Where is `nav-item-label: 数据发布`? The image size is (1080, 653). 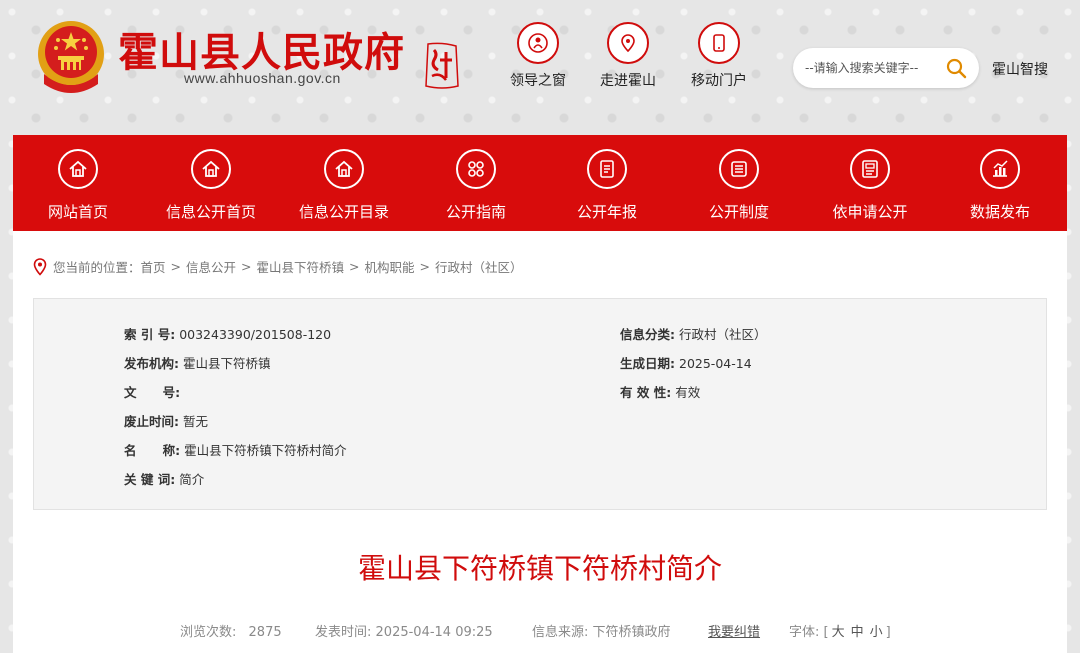 nav-item-label: 数据发布 is located at coordinates (999, 212).